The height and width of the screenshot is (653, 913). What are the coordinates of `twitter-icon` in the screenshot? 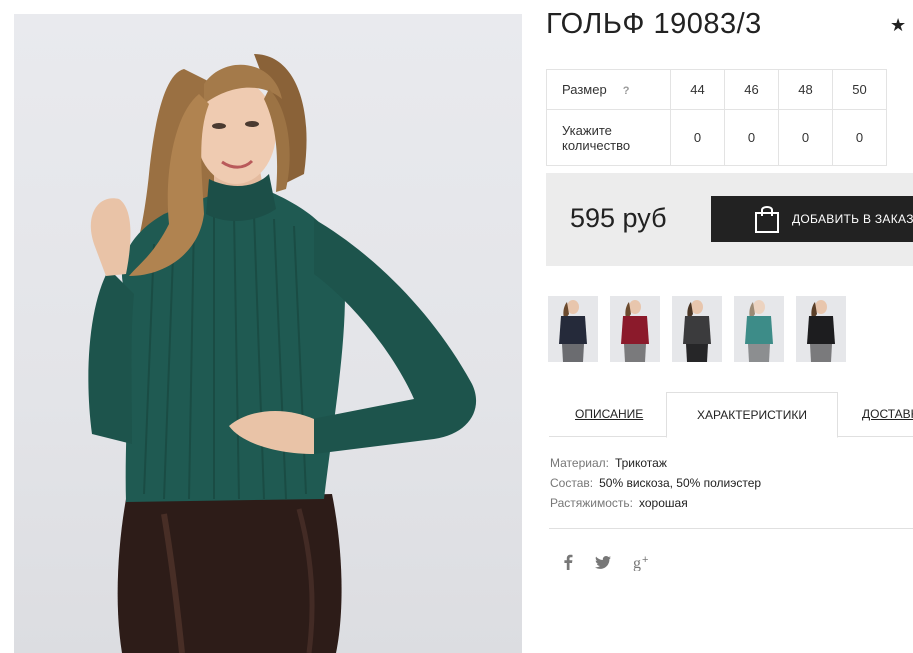 It's located at (603, 562).